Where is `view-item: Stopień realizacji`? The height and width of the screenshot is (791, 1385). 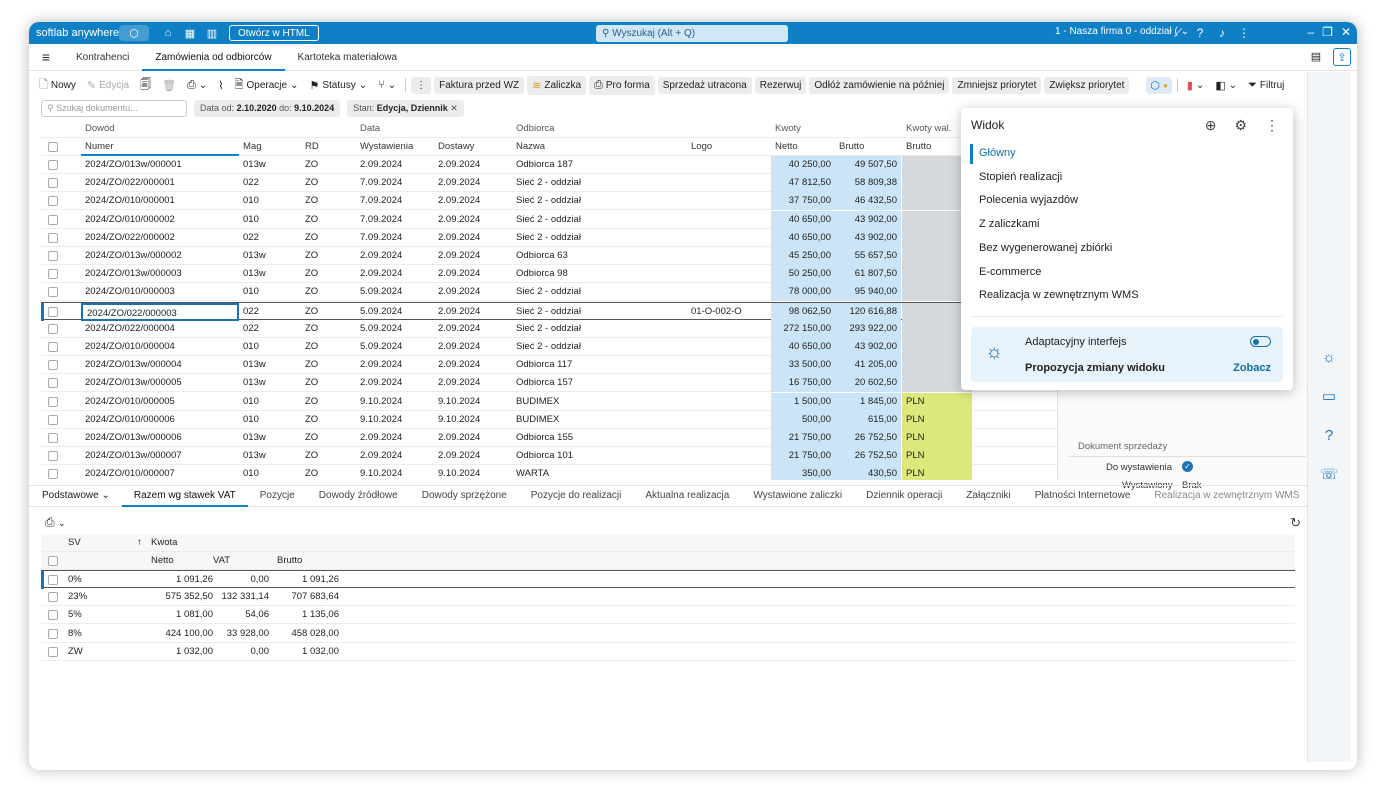
view-item: Stopień realizacji is located at coordinates (1020, 177).